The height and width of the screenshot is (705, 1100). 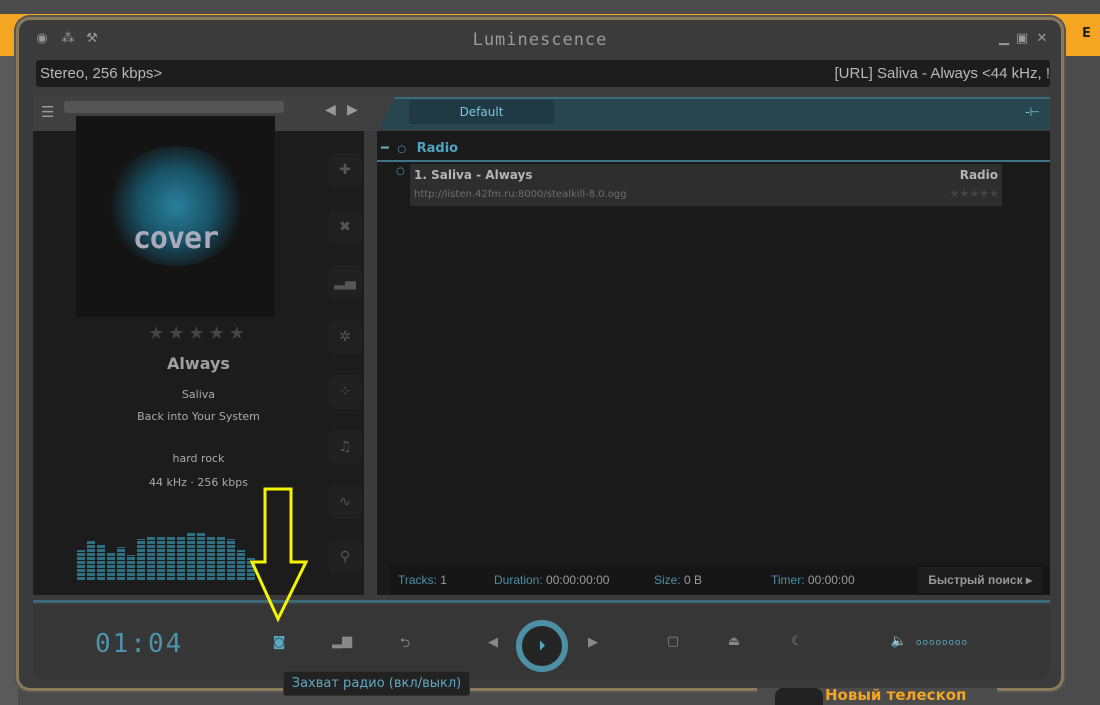 I want to click on info-left: Stereo, 256 kbps>, so click(x=101, y=73).